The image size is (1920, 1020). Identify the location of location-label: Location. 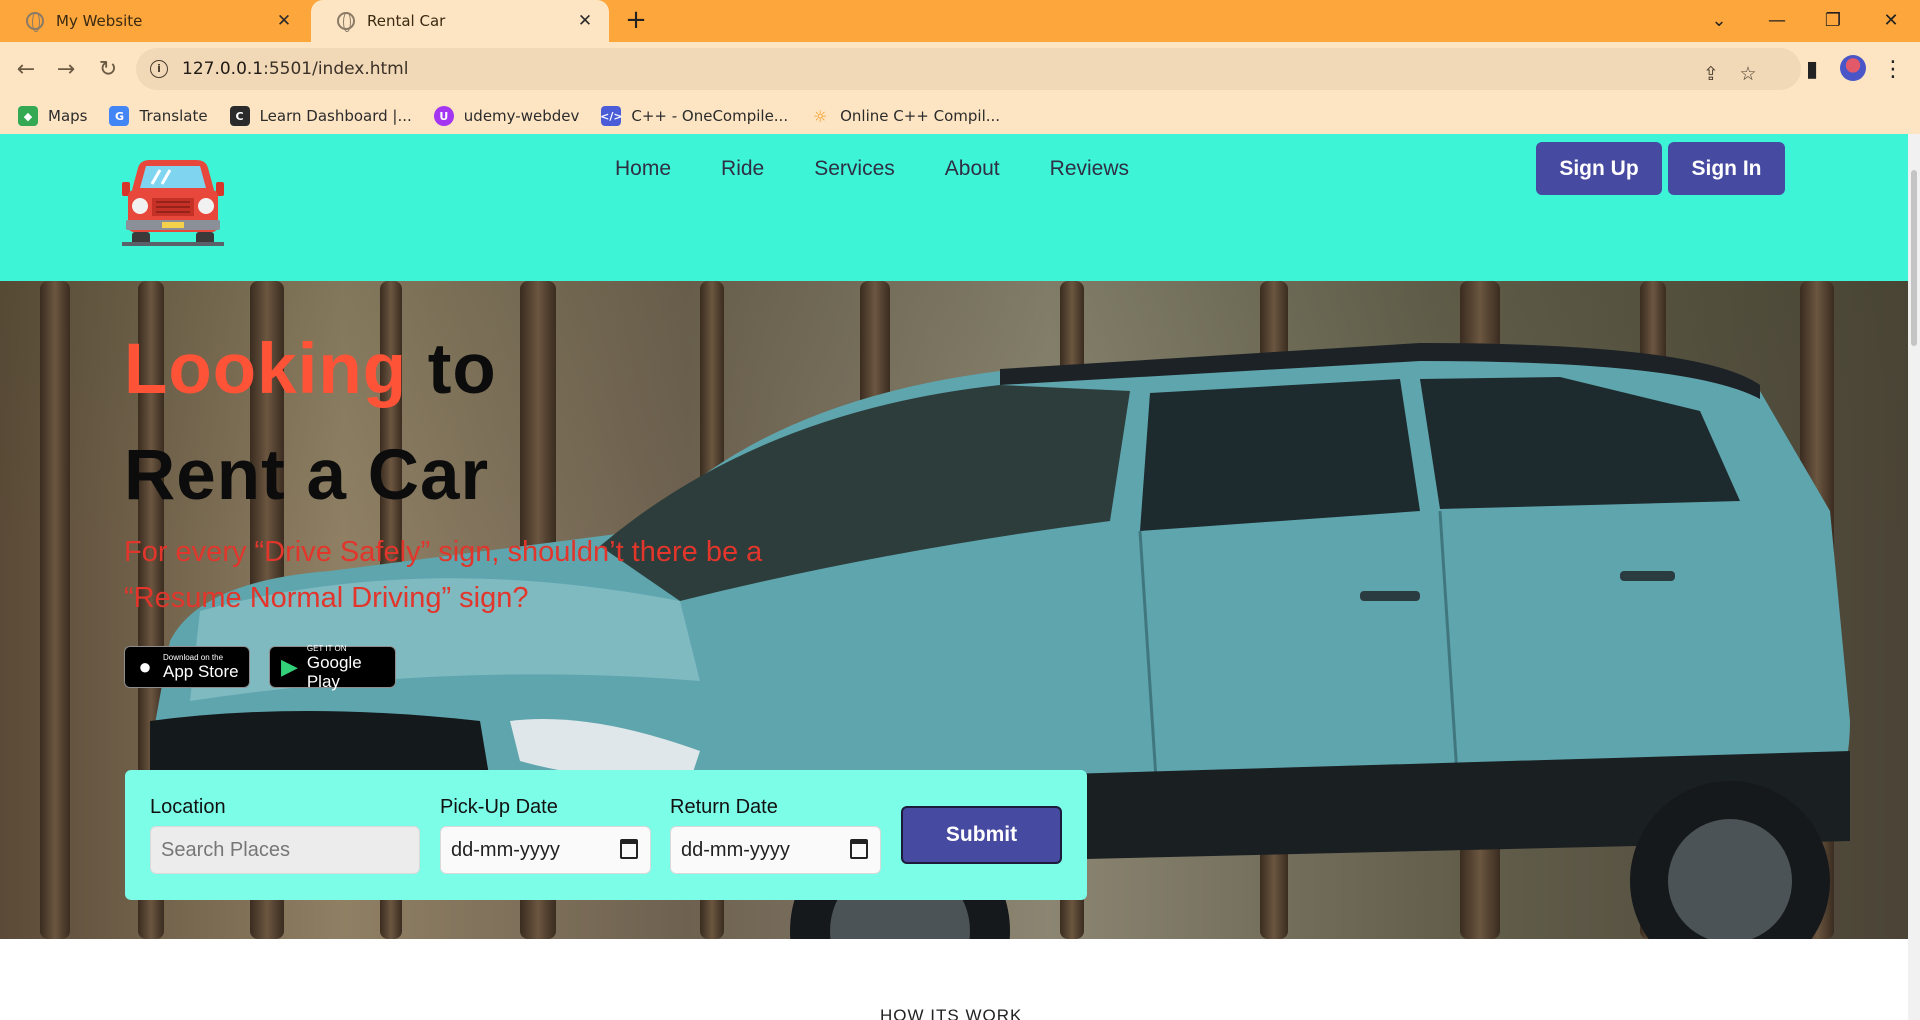
(188, 807).